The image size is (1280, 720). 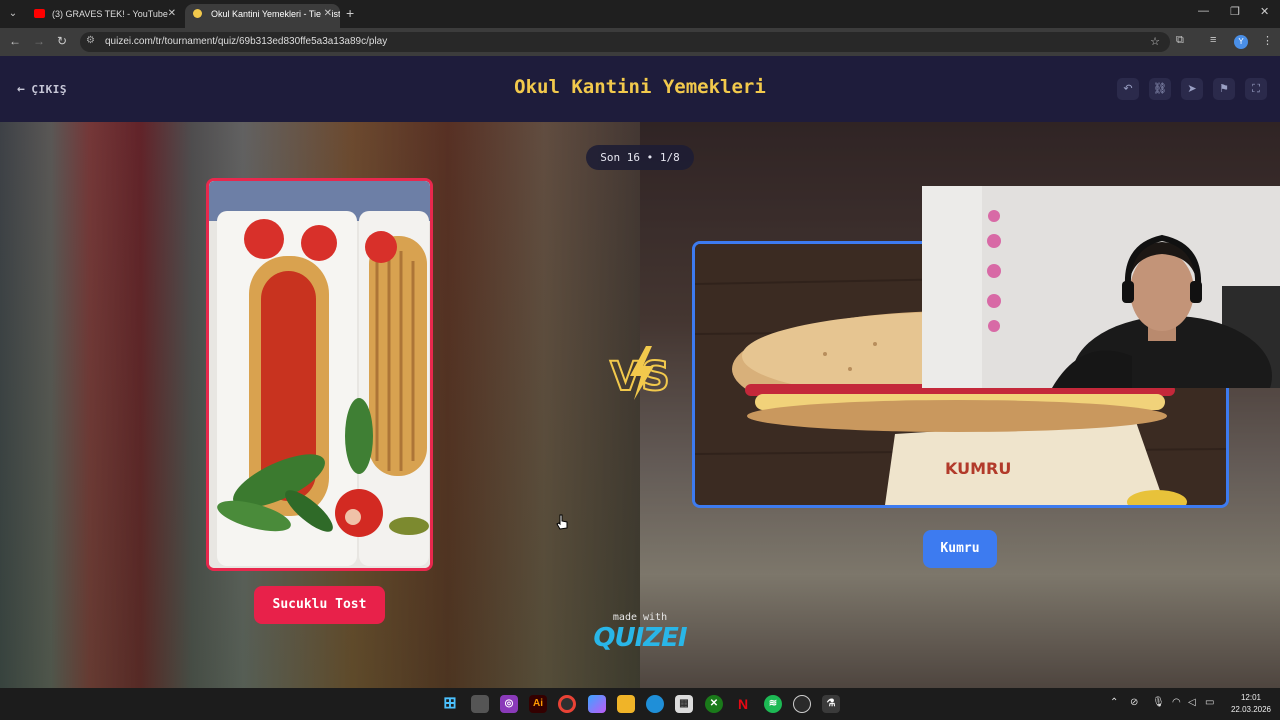 I want to click on bookmark-star-icon: ☆, so click(x=1155, y=41).